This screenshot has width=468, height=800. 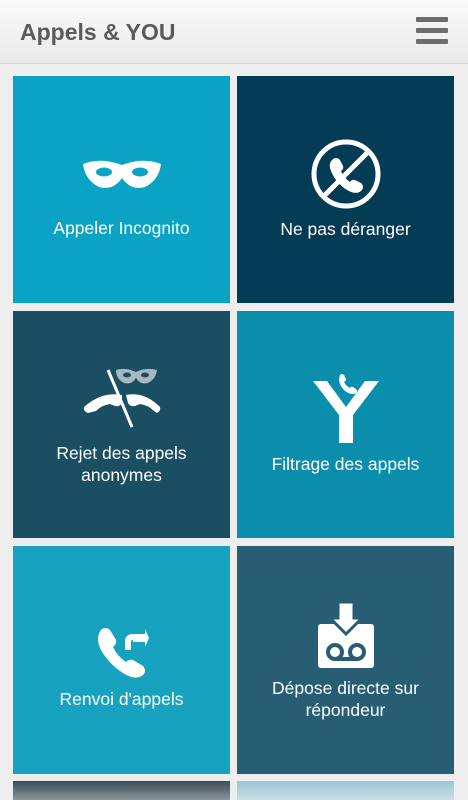 I want to click on tile-label: Ne pas déranger, so click(x=345, y=229).